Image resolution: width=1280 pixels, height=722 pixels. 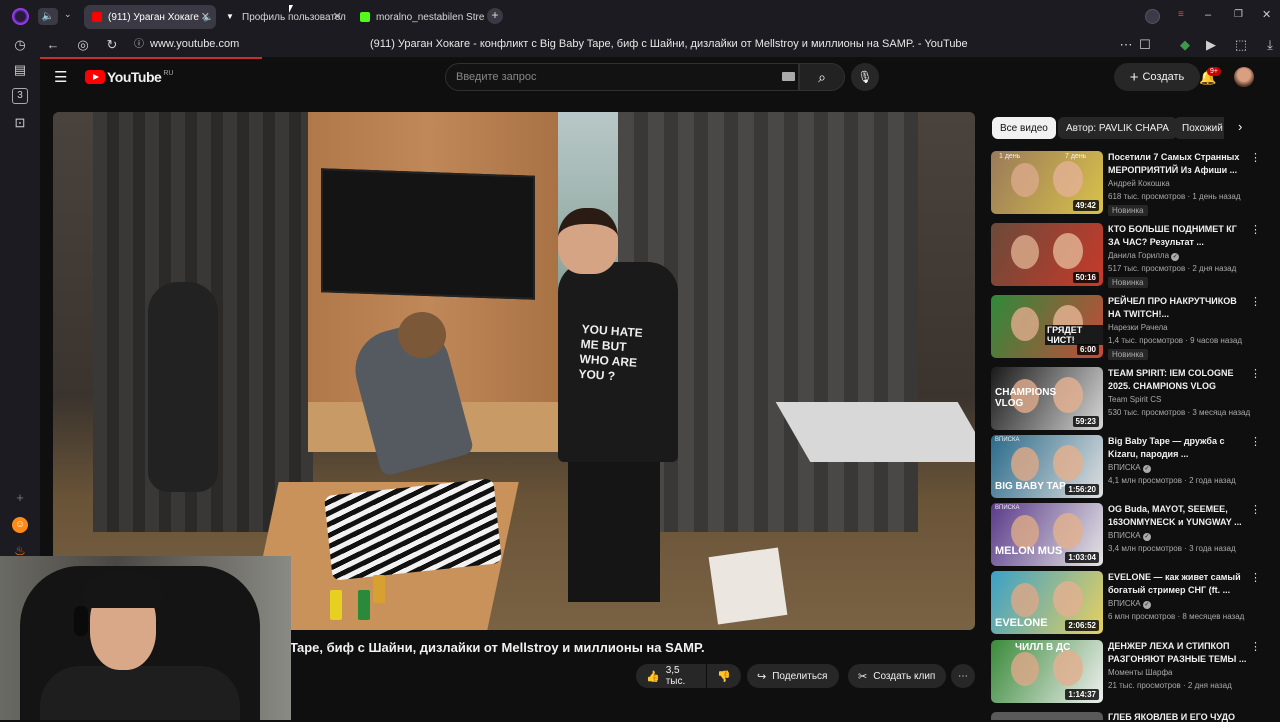 I want to click on chip-related: Похожий, so click(x=1199, y=128).